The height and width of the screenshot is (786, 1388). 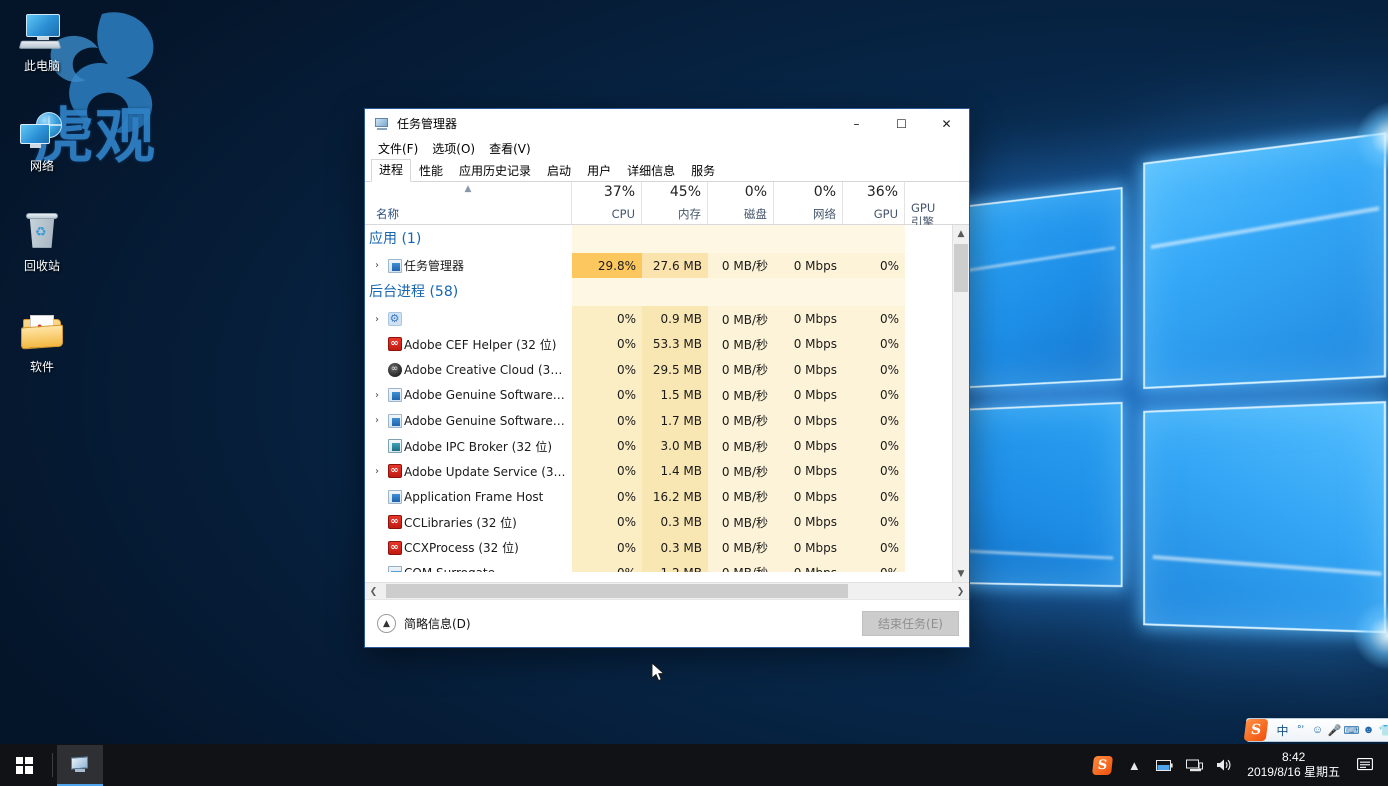 What do you see at coordinates (449, 569) in the screenshot?
I see `process-name: COM Surrogate` at bounding box center [449, 569].